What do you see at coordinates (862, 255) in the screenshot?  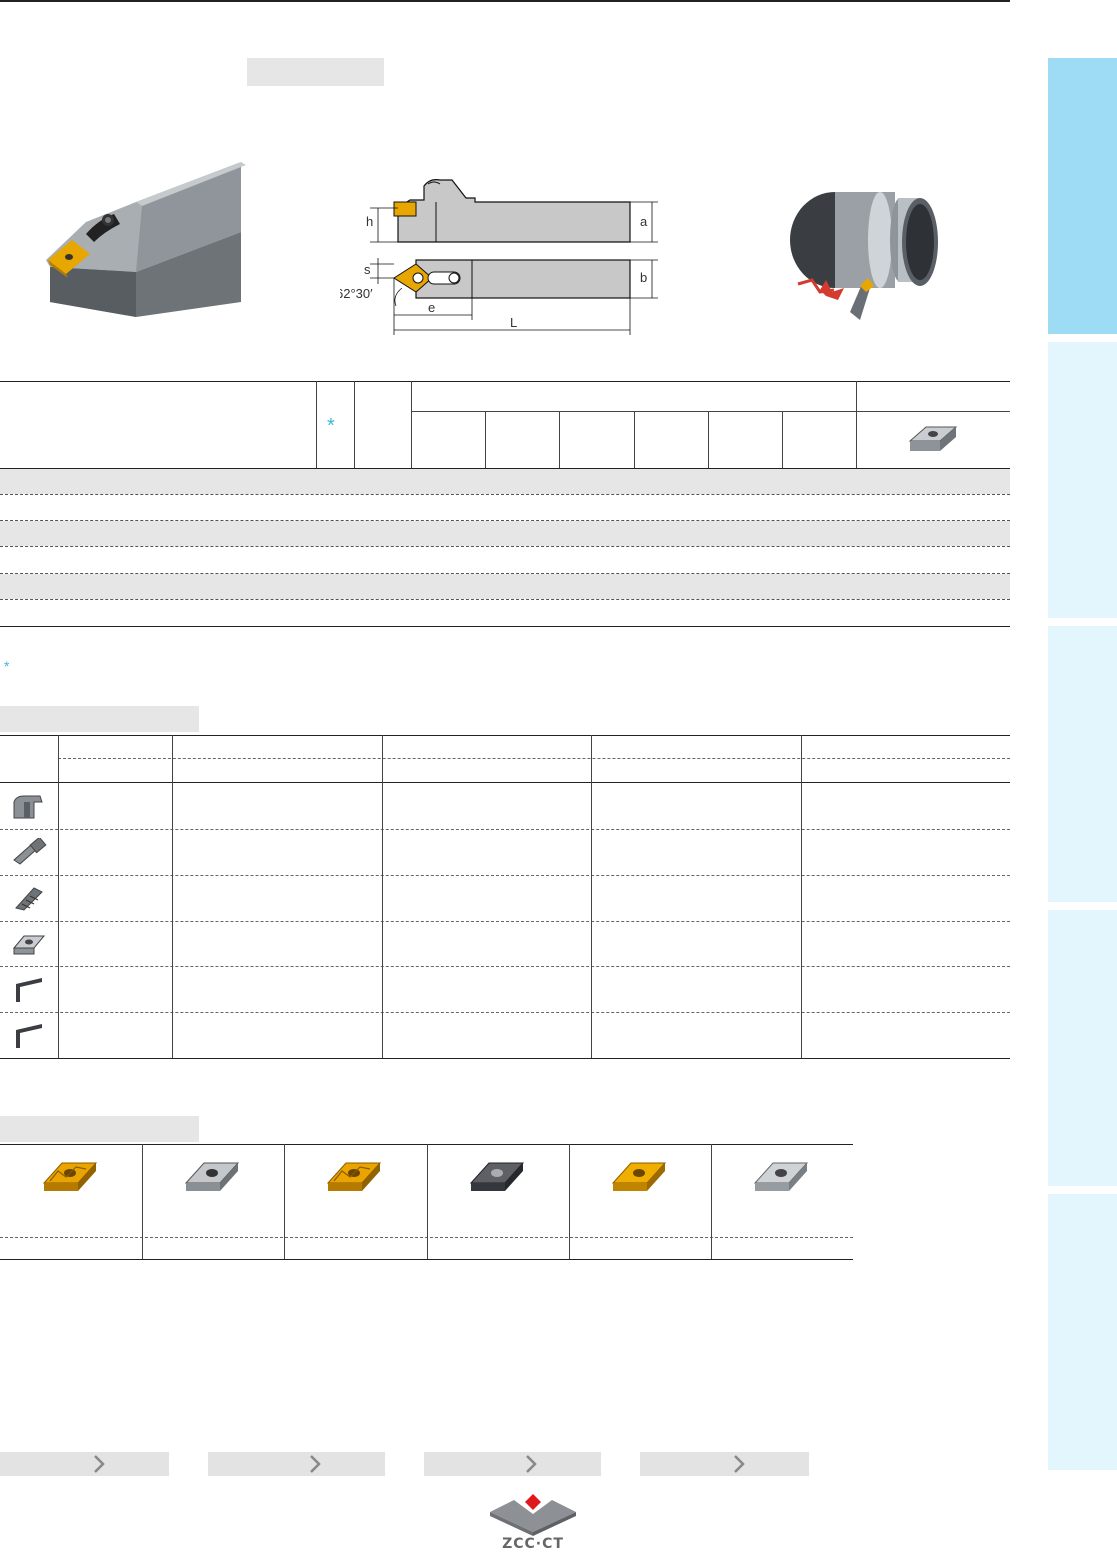 I see `machining-illustration` at bounding box center [862, 255].